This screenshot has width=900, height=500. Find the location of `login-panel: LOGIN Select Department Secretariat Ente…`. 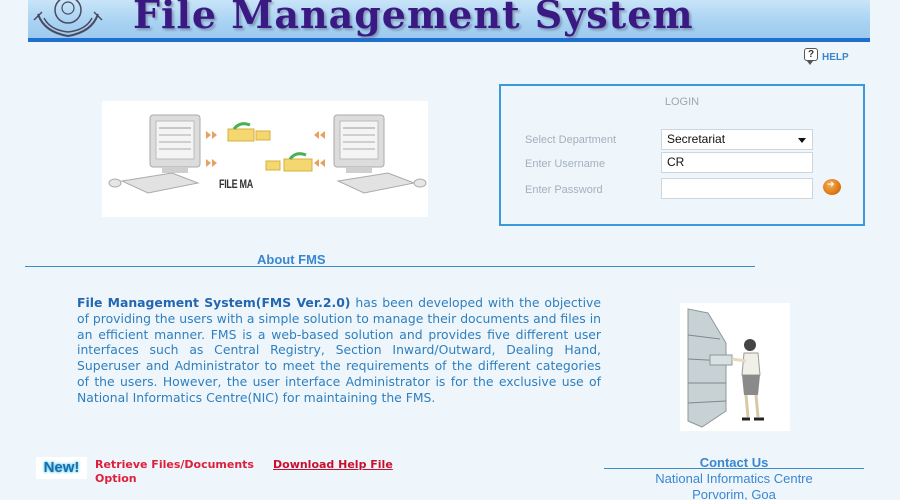

login-panel: LOGIN Select Department Secretariat Ente… is located at coordinates (682, 155).